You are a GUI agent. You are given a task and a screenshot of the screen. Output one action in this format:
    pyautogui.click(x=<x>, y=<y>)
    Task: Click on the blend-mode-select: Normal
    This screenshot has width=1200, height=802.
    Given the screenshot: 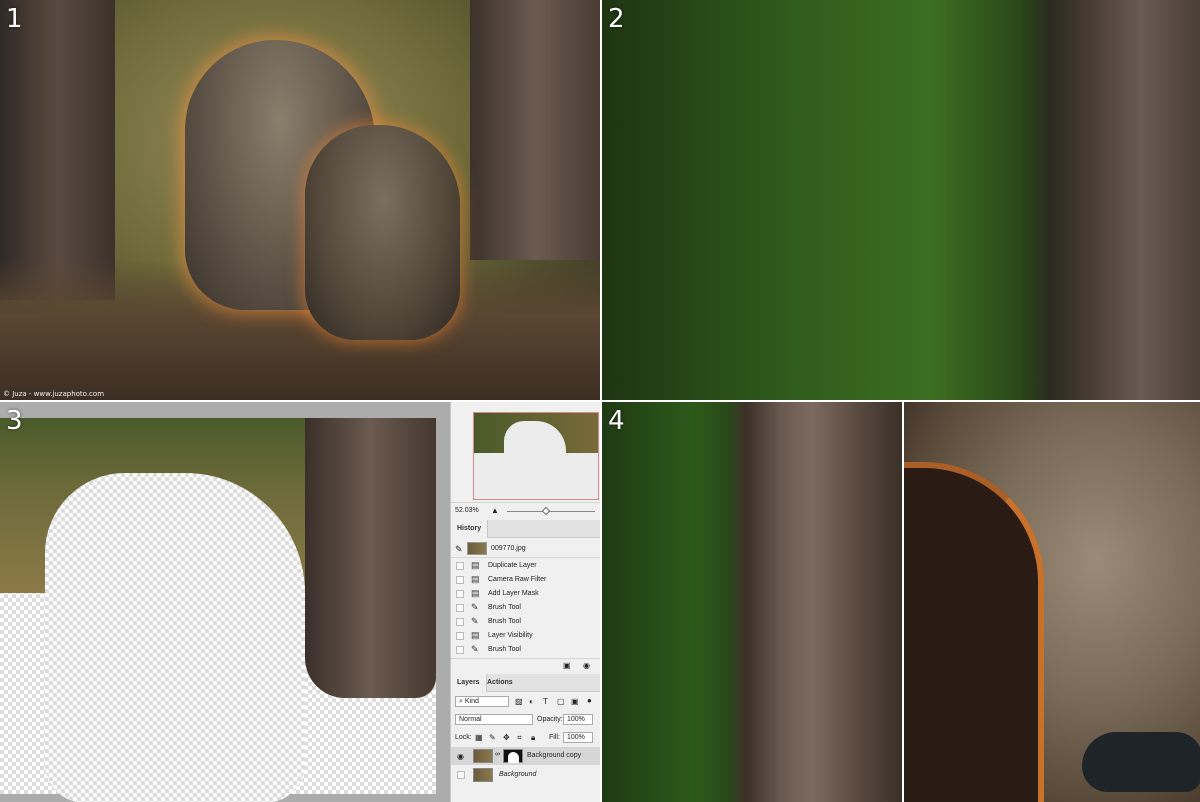 What is the action you would take?
    pyautogui.click(x=494, y=719)
    